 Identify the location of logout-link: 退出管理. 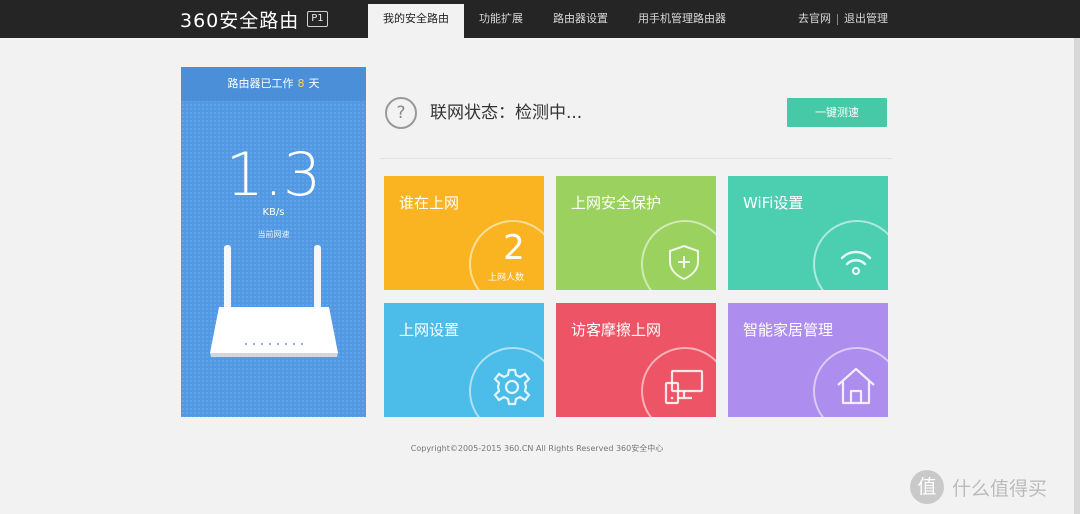
(866, 19).